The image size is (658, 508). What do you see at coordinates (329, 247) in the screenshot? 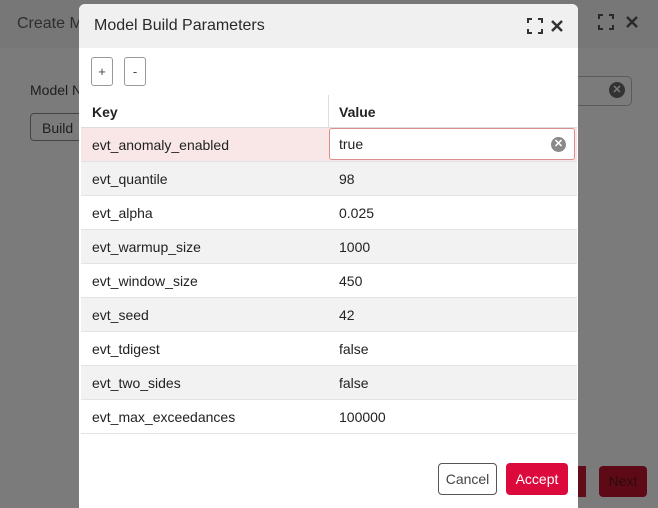
I see `table-row: evt_warmup_size 1000` at bounding box center [329, 247].